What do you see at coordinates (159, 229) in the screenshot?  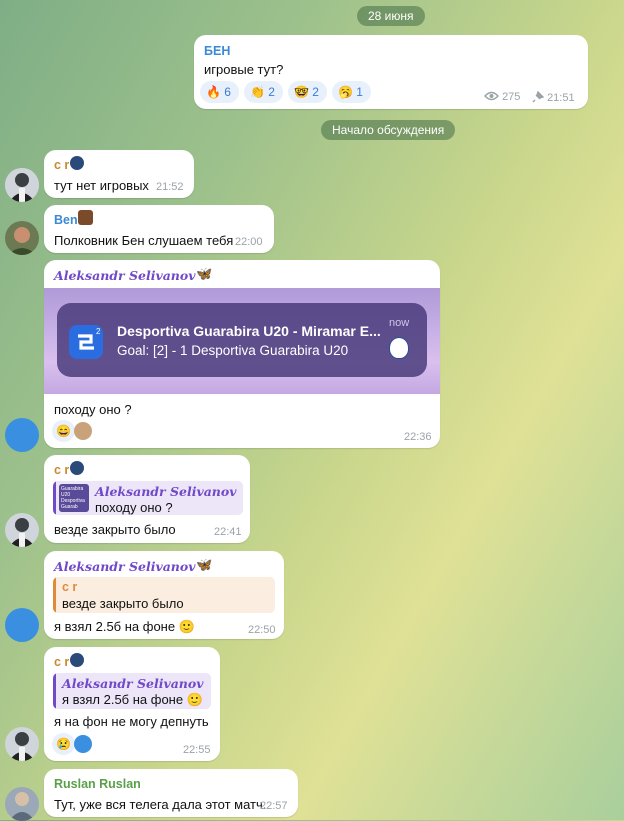 I see `message-bubble: Ben Полковник Бен слушаем тебя 22:00` at bounding box center [159, 229].